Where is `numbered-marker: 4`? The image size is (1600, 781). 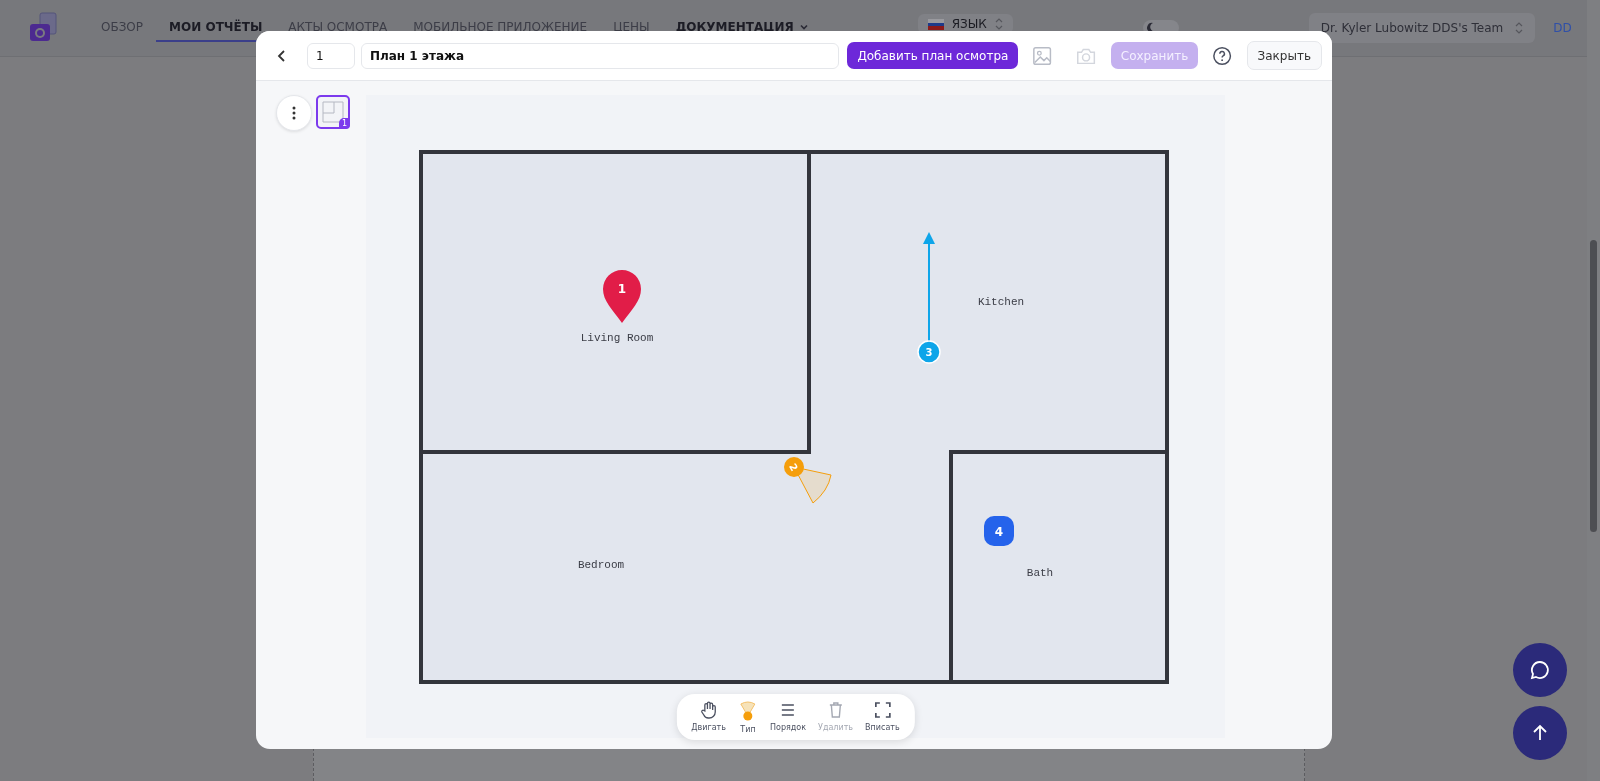
numbered-marker: 4 is located at coordinates (999, 531).